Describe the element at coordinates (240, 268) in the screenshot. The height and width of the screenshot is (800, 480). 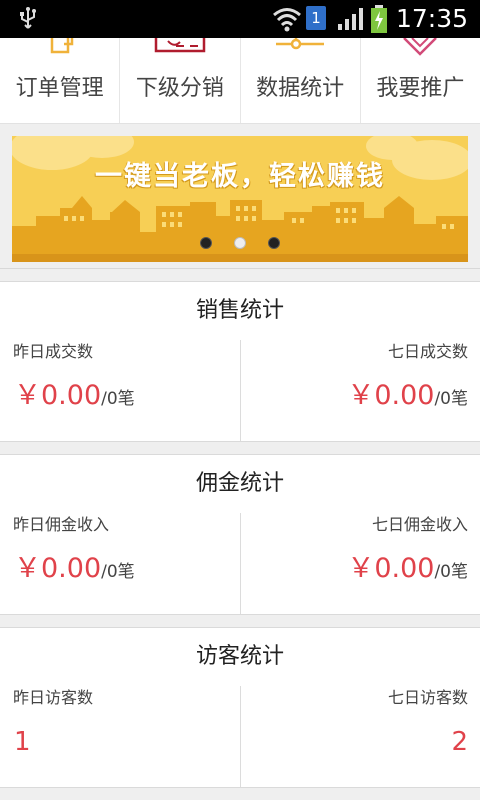
I see `section-divider` at that location.